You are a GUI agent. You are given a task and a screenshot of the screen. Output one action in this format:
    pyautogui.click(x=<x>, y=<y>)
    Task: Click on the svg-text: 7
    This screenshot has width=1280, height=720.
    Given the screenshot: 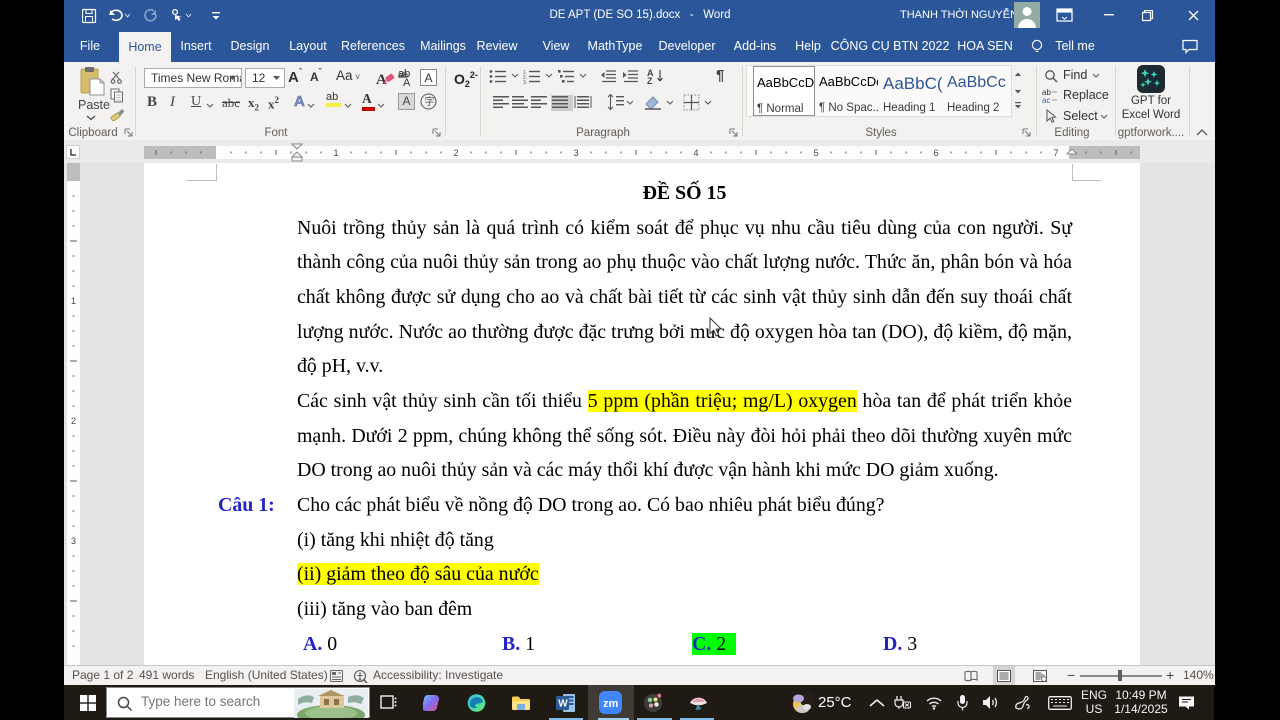 What is the action you would take?
    pyautogui.click(x=1055, y=153)
    